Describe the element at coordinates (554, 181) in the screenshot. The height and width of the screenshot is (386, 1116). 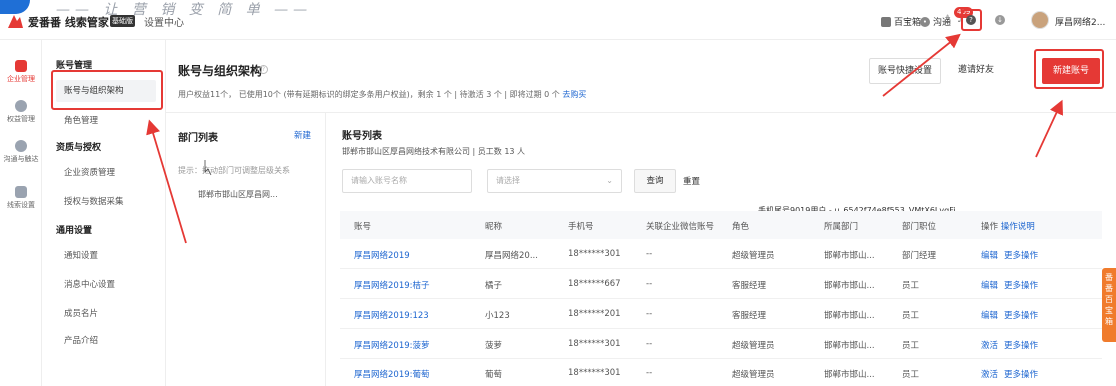
I see `role-select: 请选择 ⌄` at that location.